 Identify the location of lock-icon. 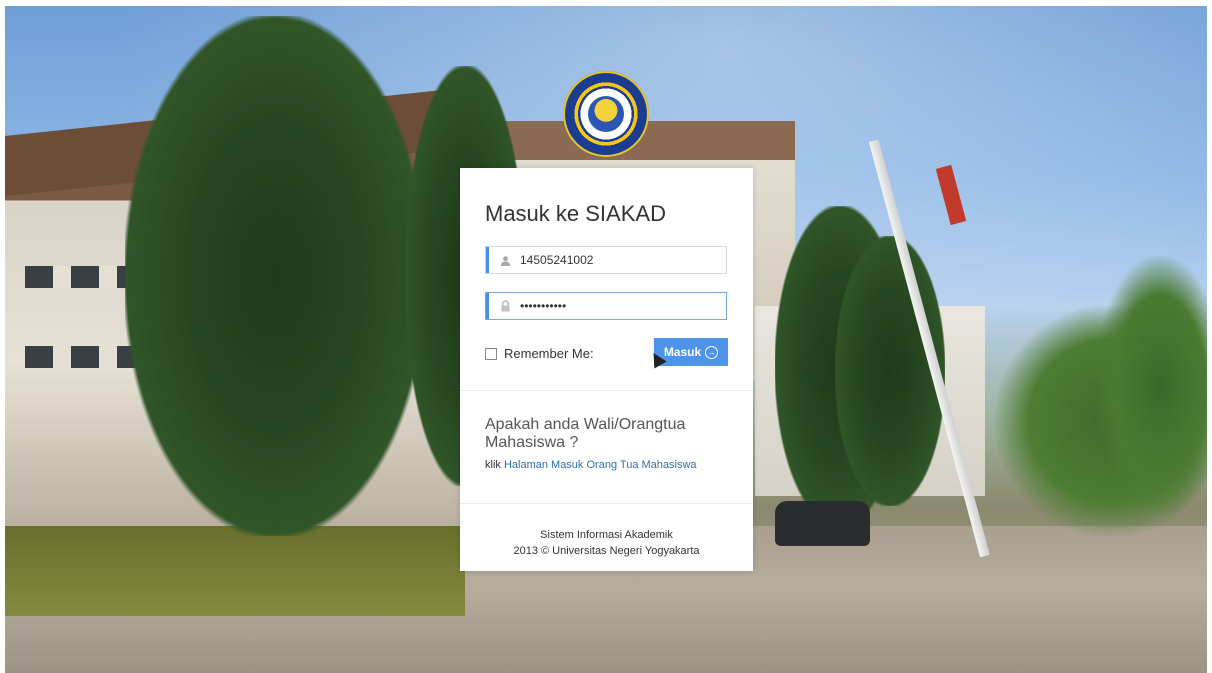
(505, 306).